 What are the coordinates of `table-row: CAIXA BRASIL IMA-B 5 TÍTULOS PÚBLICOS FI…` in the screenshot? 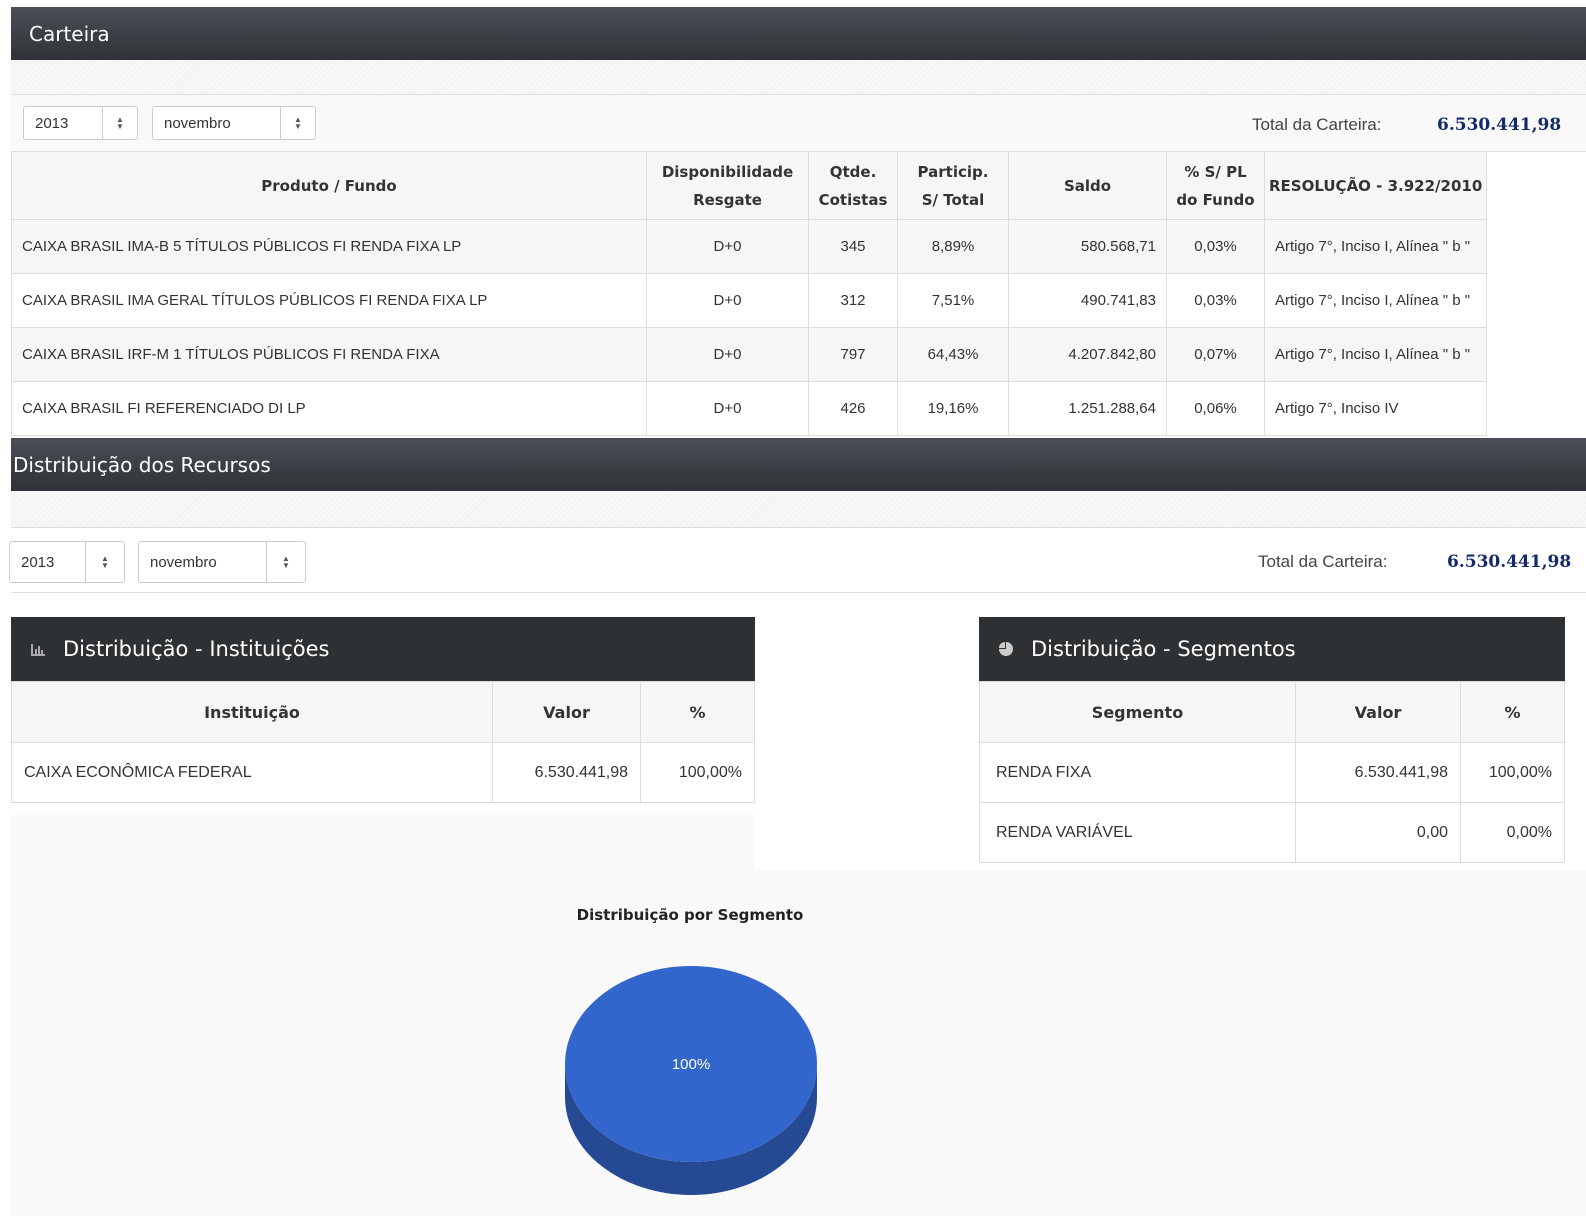 It's located at (749, 246).